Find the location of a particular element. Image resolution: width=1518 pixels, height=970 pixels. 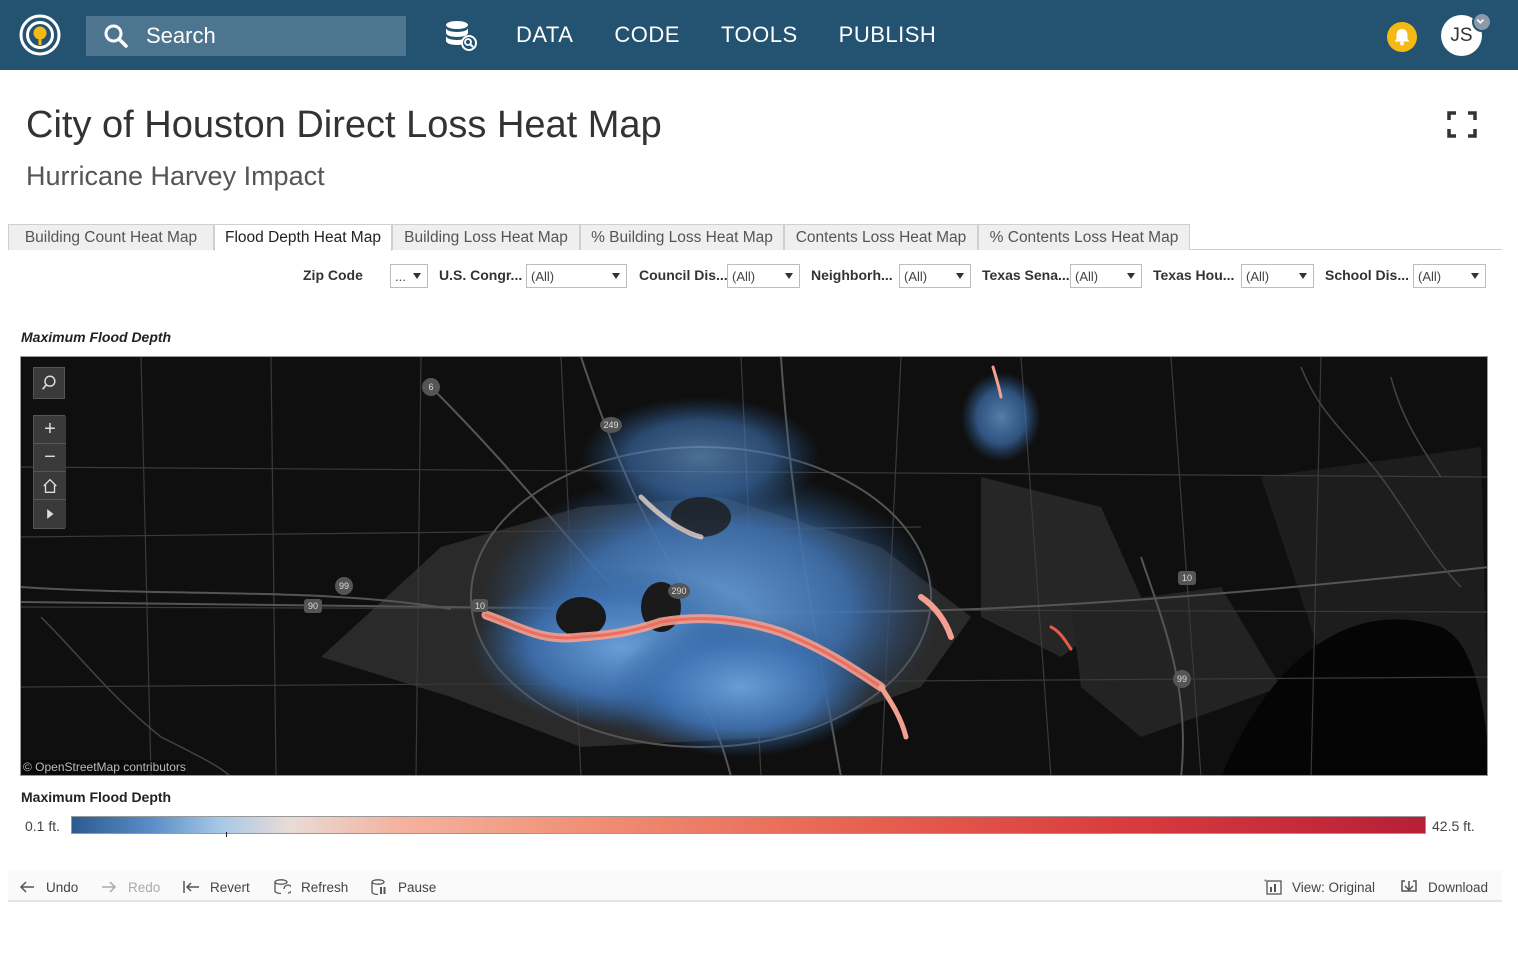

arrow-left-icon is located at coordinates (26, 887).